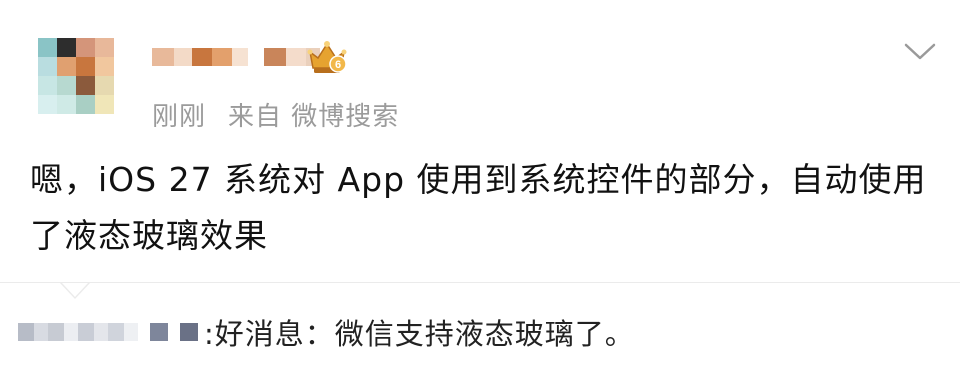 The height and width of the screenshot is (382, 960). Describe the element at coordinates (75, 290) in the screenshot. I see `repost-pointer` at that location.